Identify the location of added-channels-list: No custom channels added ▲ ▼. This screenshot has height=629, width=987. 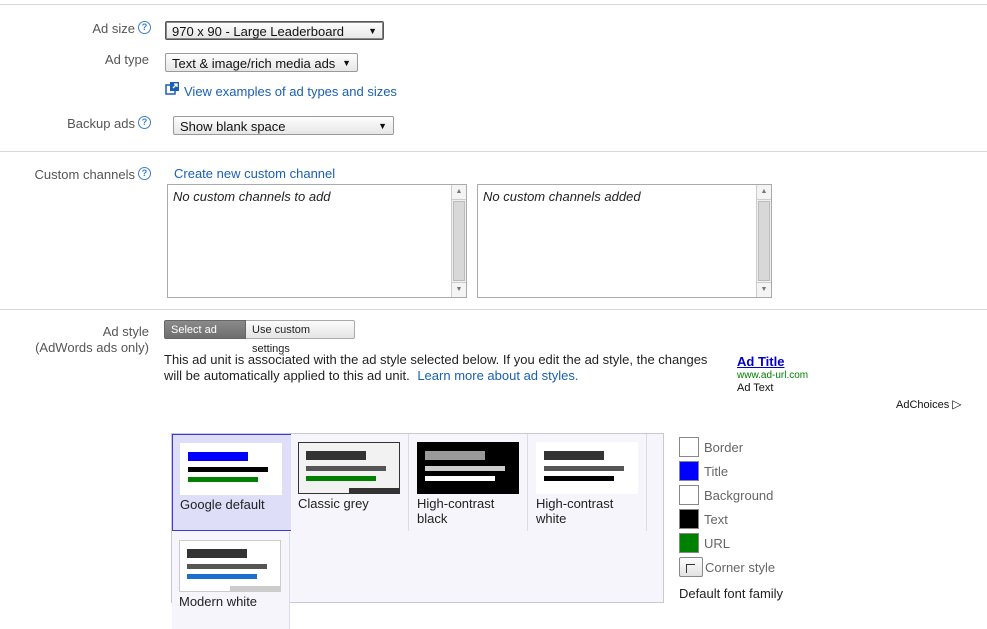
(624, 241).